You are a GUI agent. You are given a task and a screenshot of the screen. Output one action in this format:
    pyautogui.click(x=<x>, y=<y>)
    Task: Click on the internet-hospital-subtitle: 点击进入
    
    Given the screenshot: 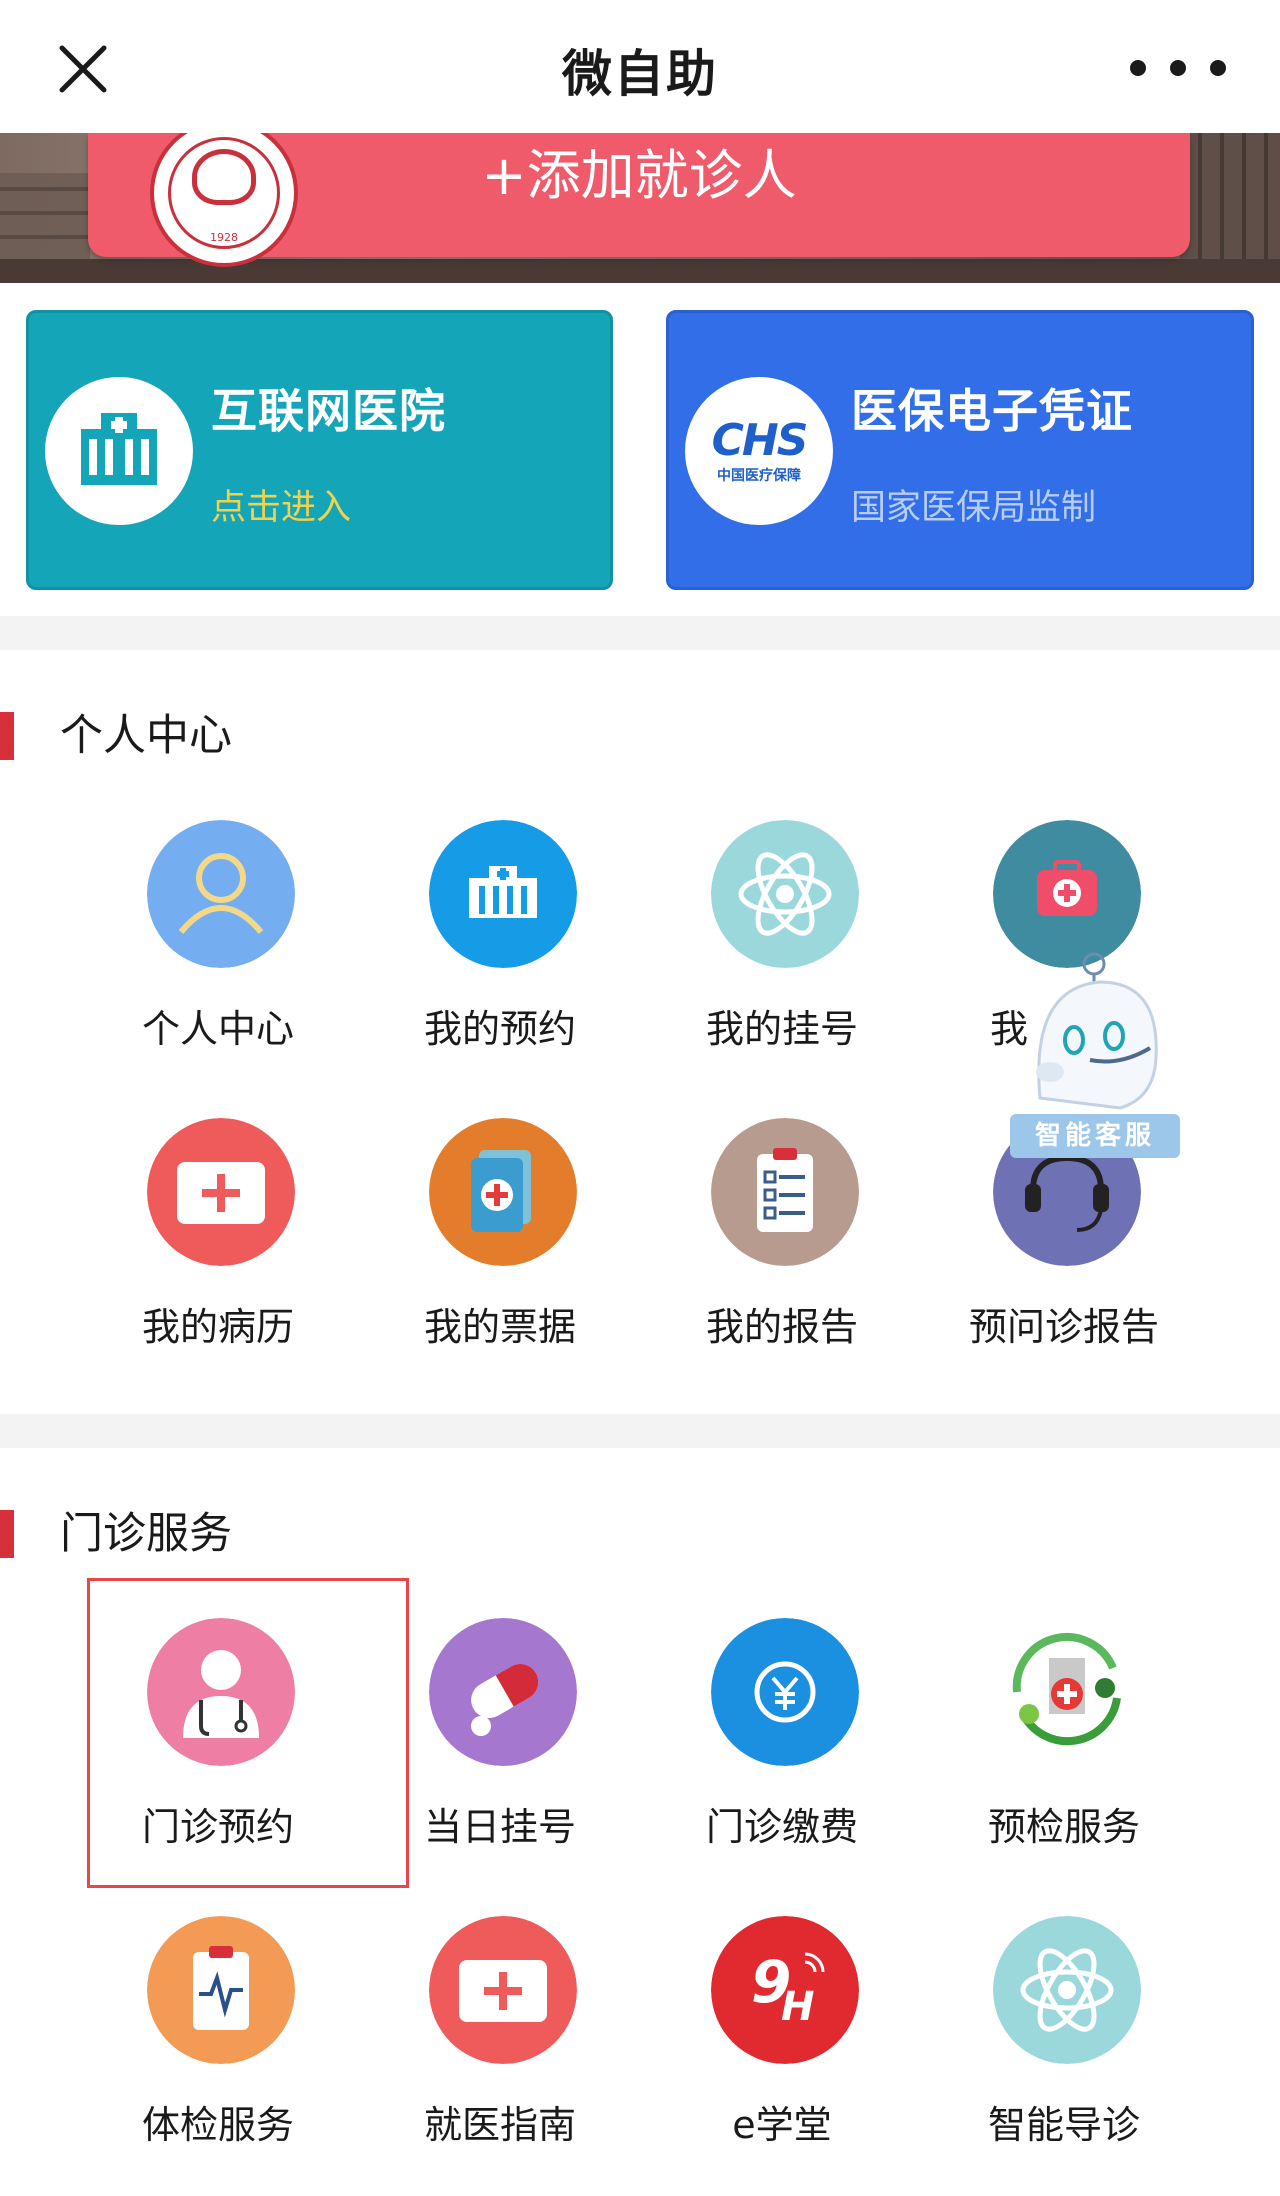 What is the action you would take?
    pyautogui.click(x=281, y=508)
    